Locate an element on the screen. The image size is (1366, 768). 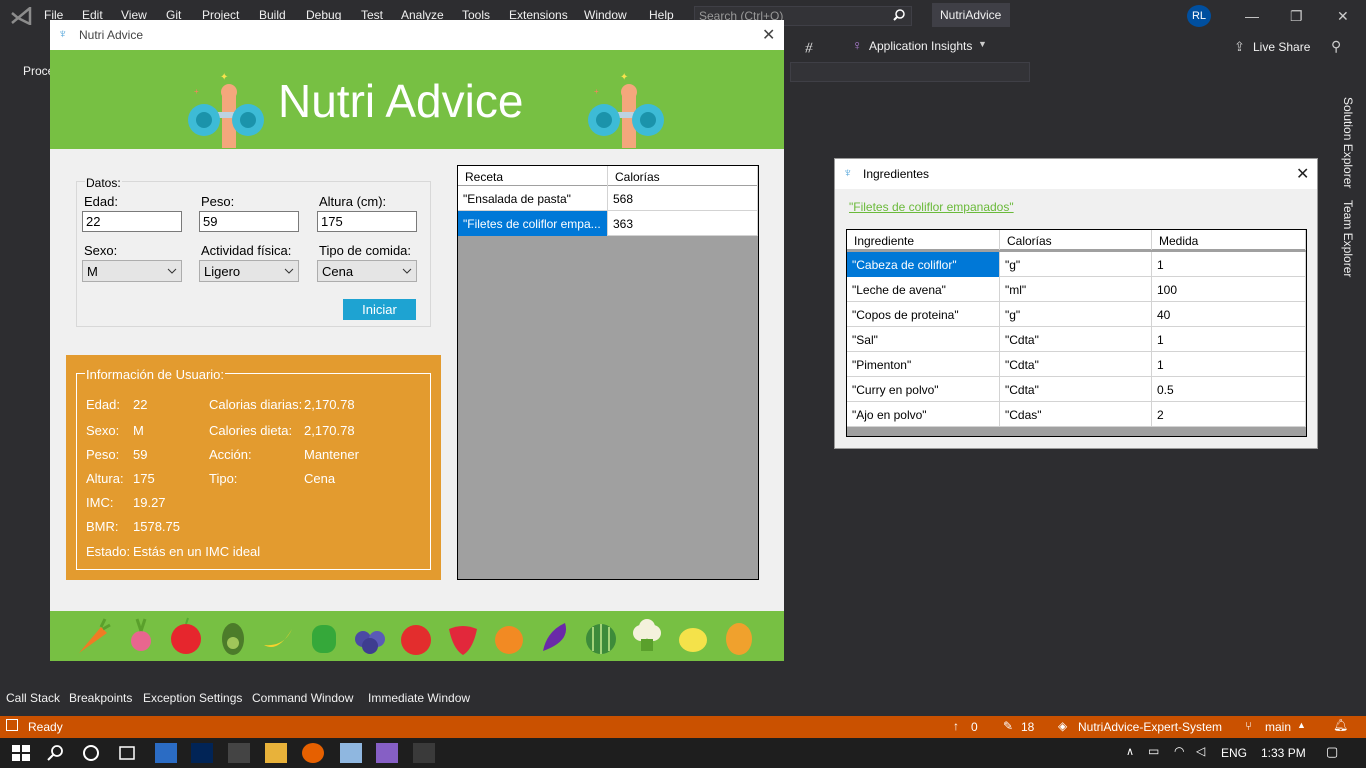
peso-input: 59 is located at coordinates (249, 221).